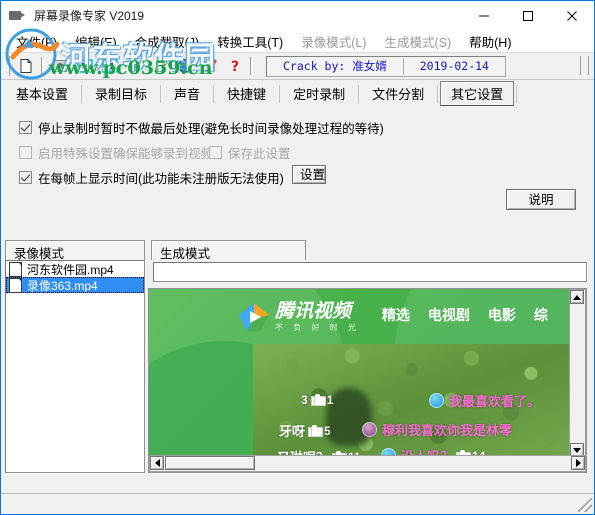 This screenshot has height=515, width=595. I want to click on crack-info-box: Crack by: 准女婿 2019-02-14, so click(386, 66).